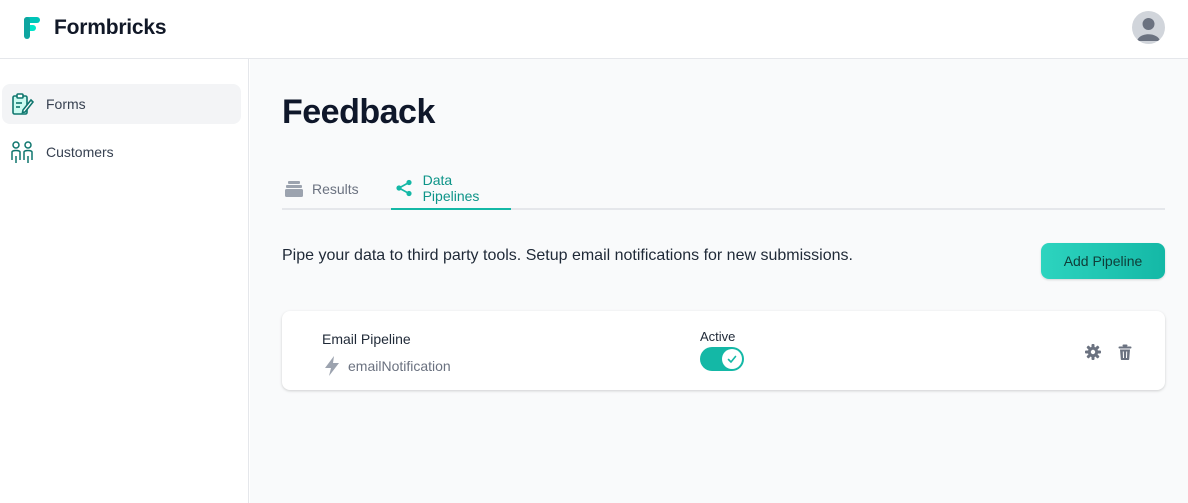 The image size is (1188, 503). What do you see at coordinates (66, 104) in the screenshot?
I see `sidebar-item-label: Forms` at bounding box center [66, 104].